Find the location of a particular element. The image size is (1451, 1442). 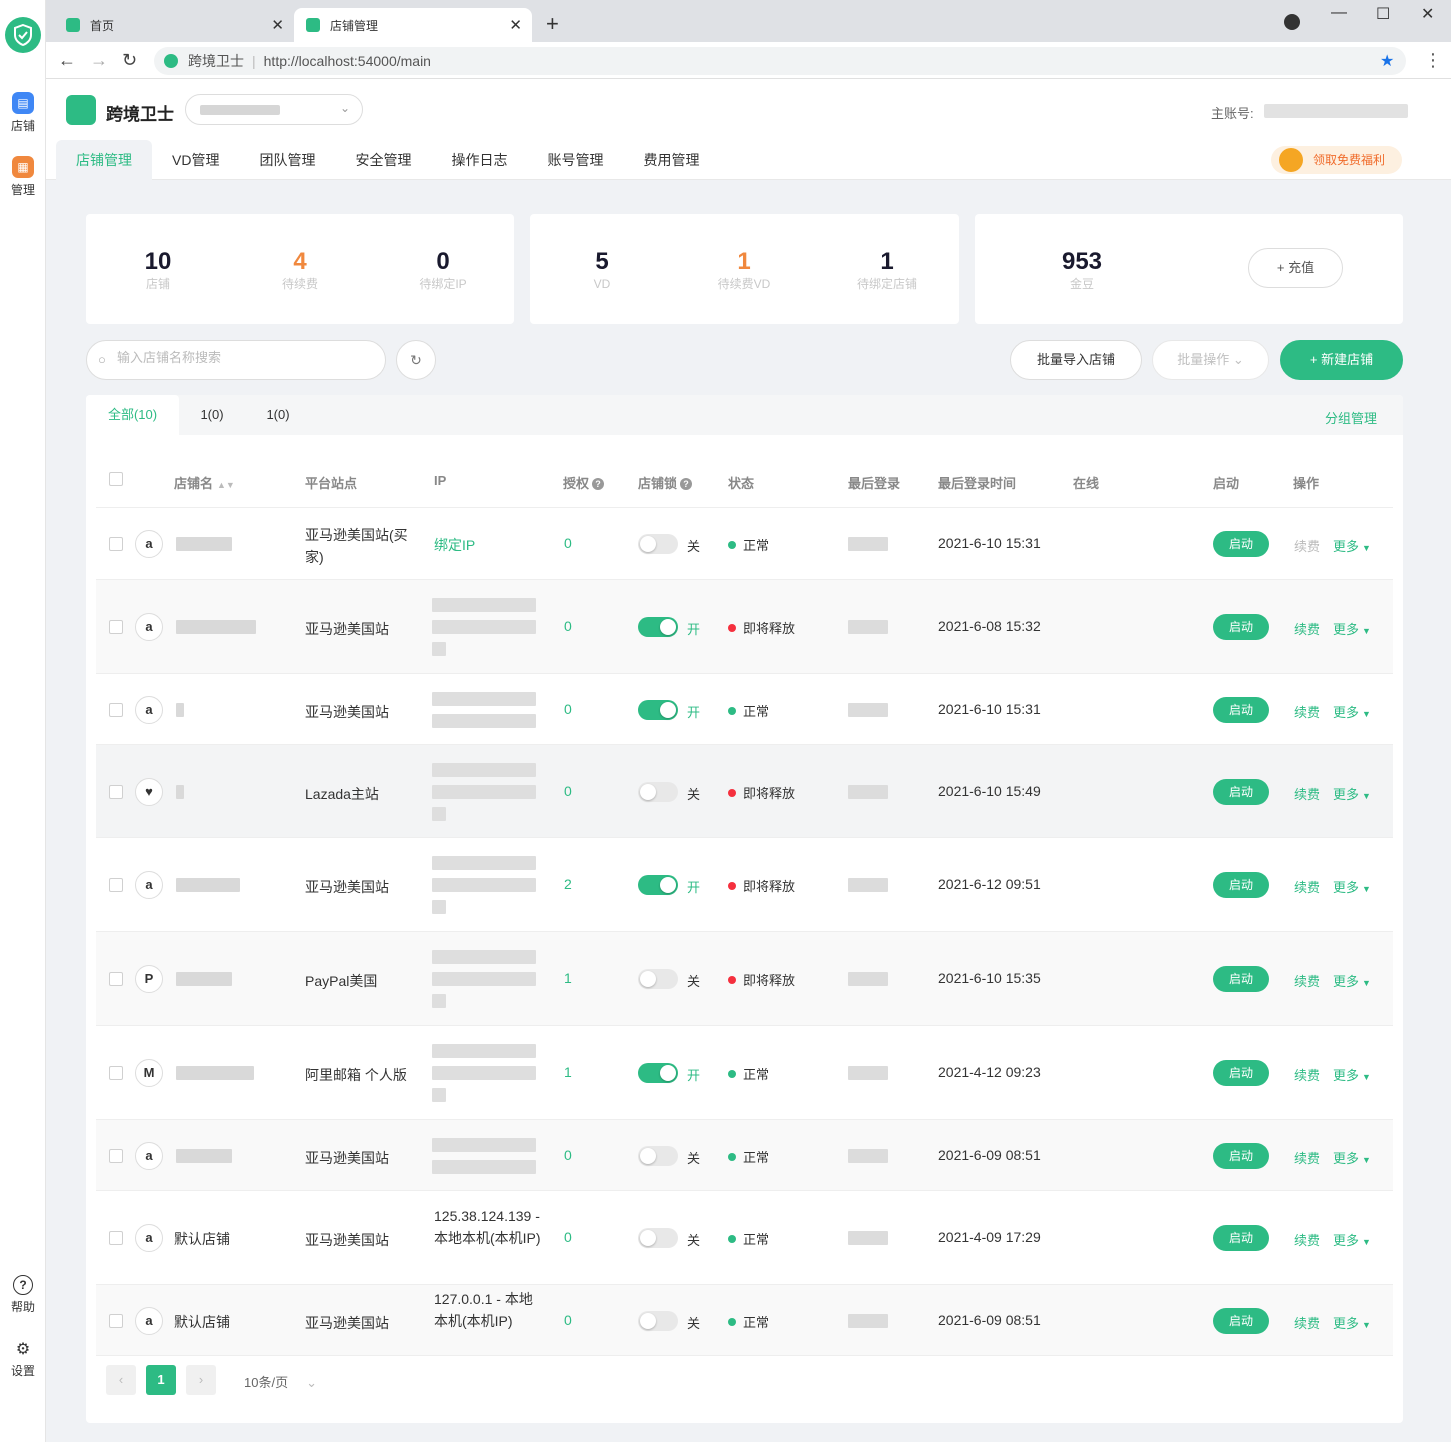

nav-tab-stores: 店铺管理 is located at coordinates (104, 160).